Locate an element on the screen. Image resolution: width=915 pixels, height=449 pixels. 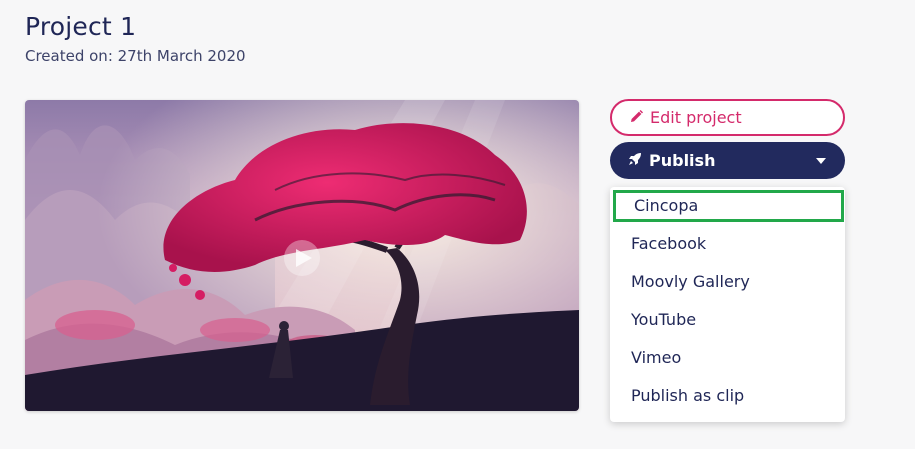
pencil-icon is located at coordinates (636, 117).